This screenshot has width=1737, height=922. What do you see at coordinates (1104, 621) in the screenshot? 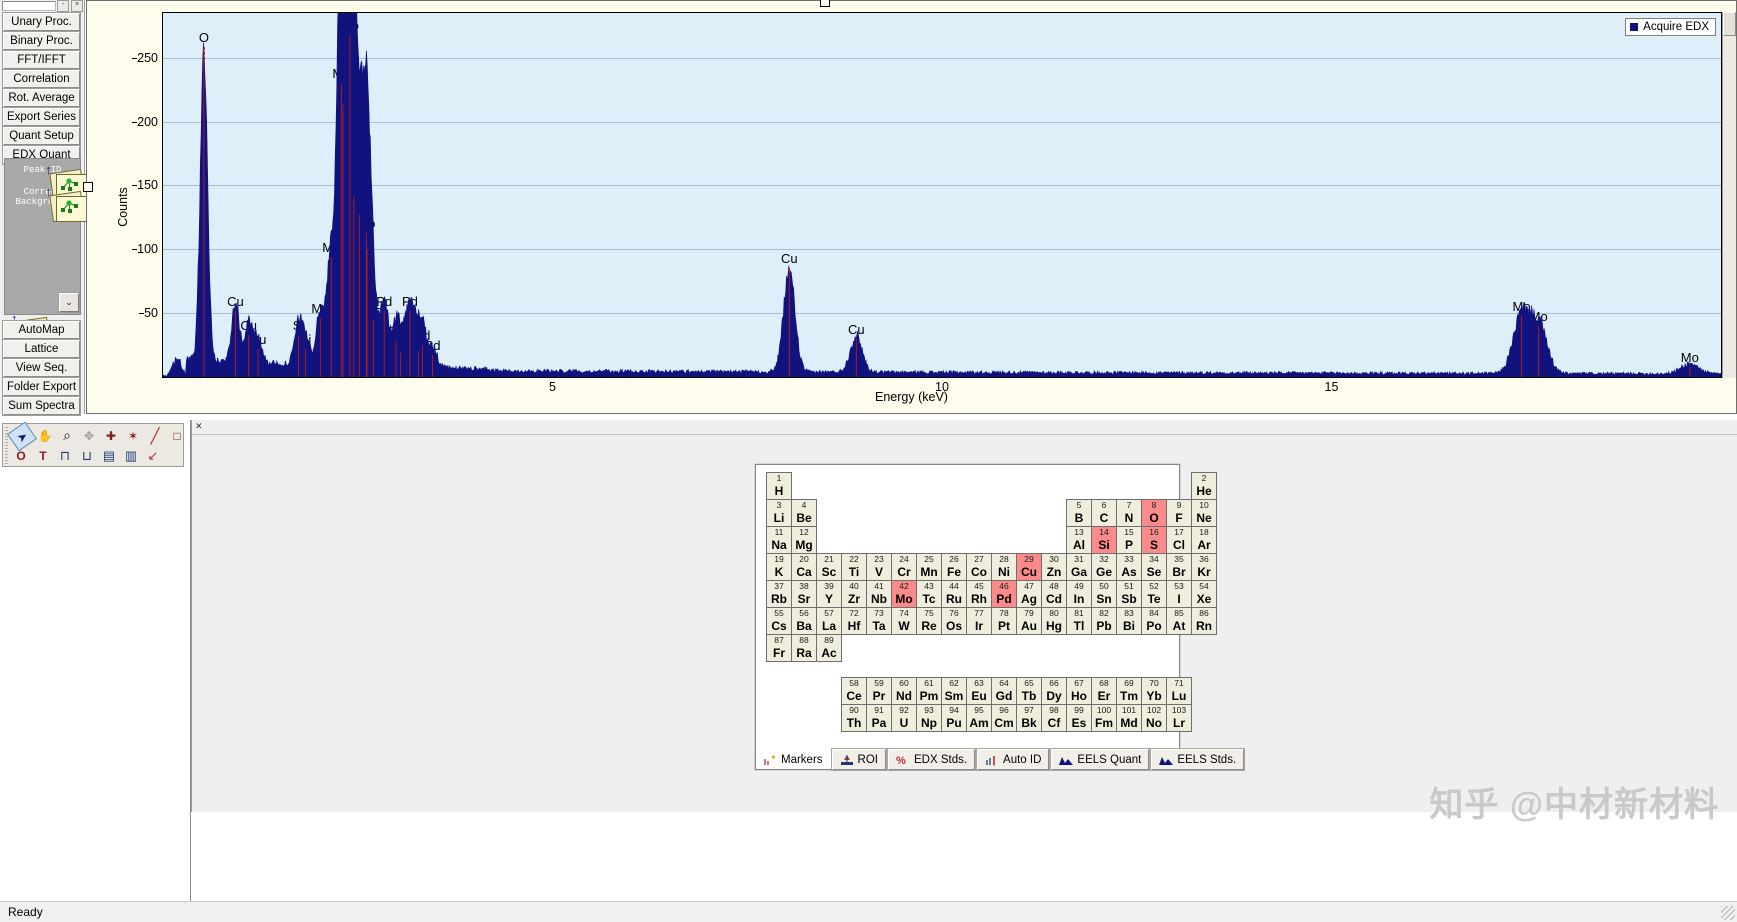
I see `element-cell-pb: 82 Pb` at bounding box center [1104, 621].